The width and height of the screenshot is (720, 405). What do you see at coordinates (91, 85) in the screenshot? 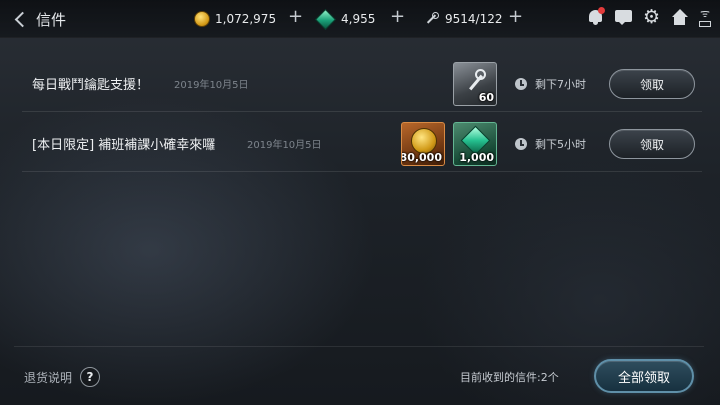
I see `mail-subject: 每日戰鬥鑰匙支援！` at bounding box center [91, 85].